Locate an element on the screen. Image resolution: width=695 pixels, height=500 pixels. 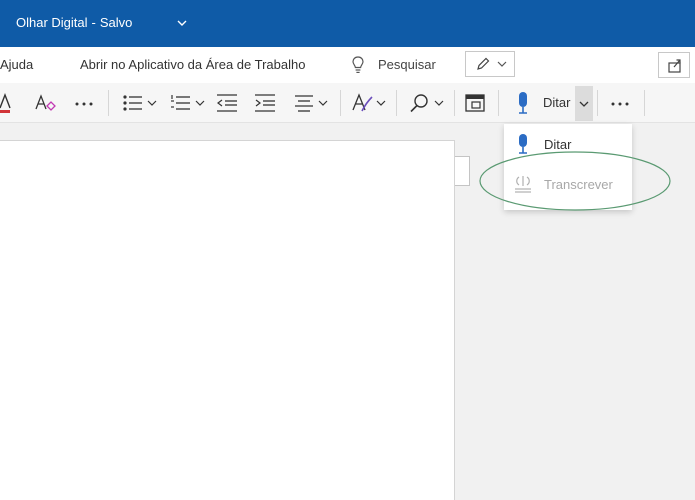
document-title: Olhar Digital - Salvo is located at coordinates (74, 22).